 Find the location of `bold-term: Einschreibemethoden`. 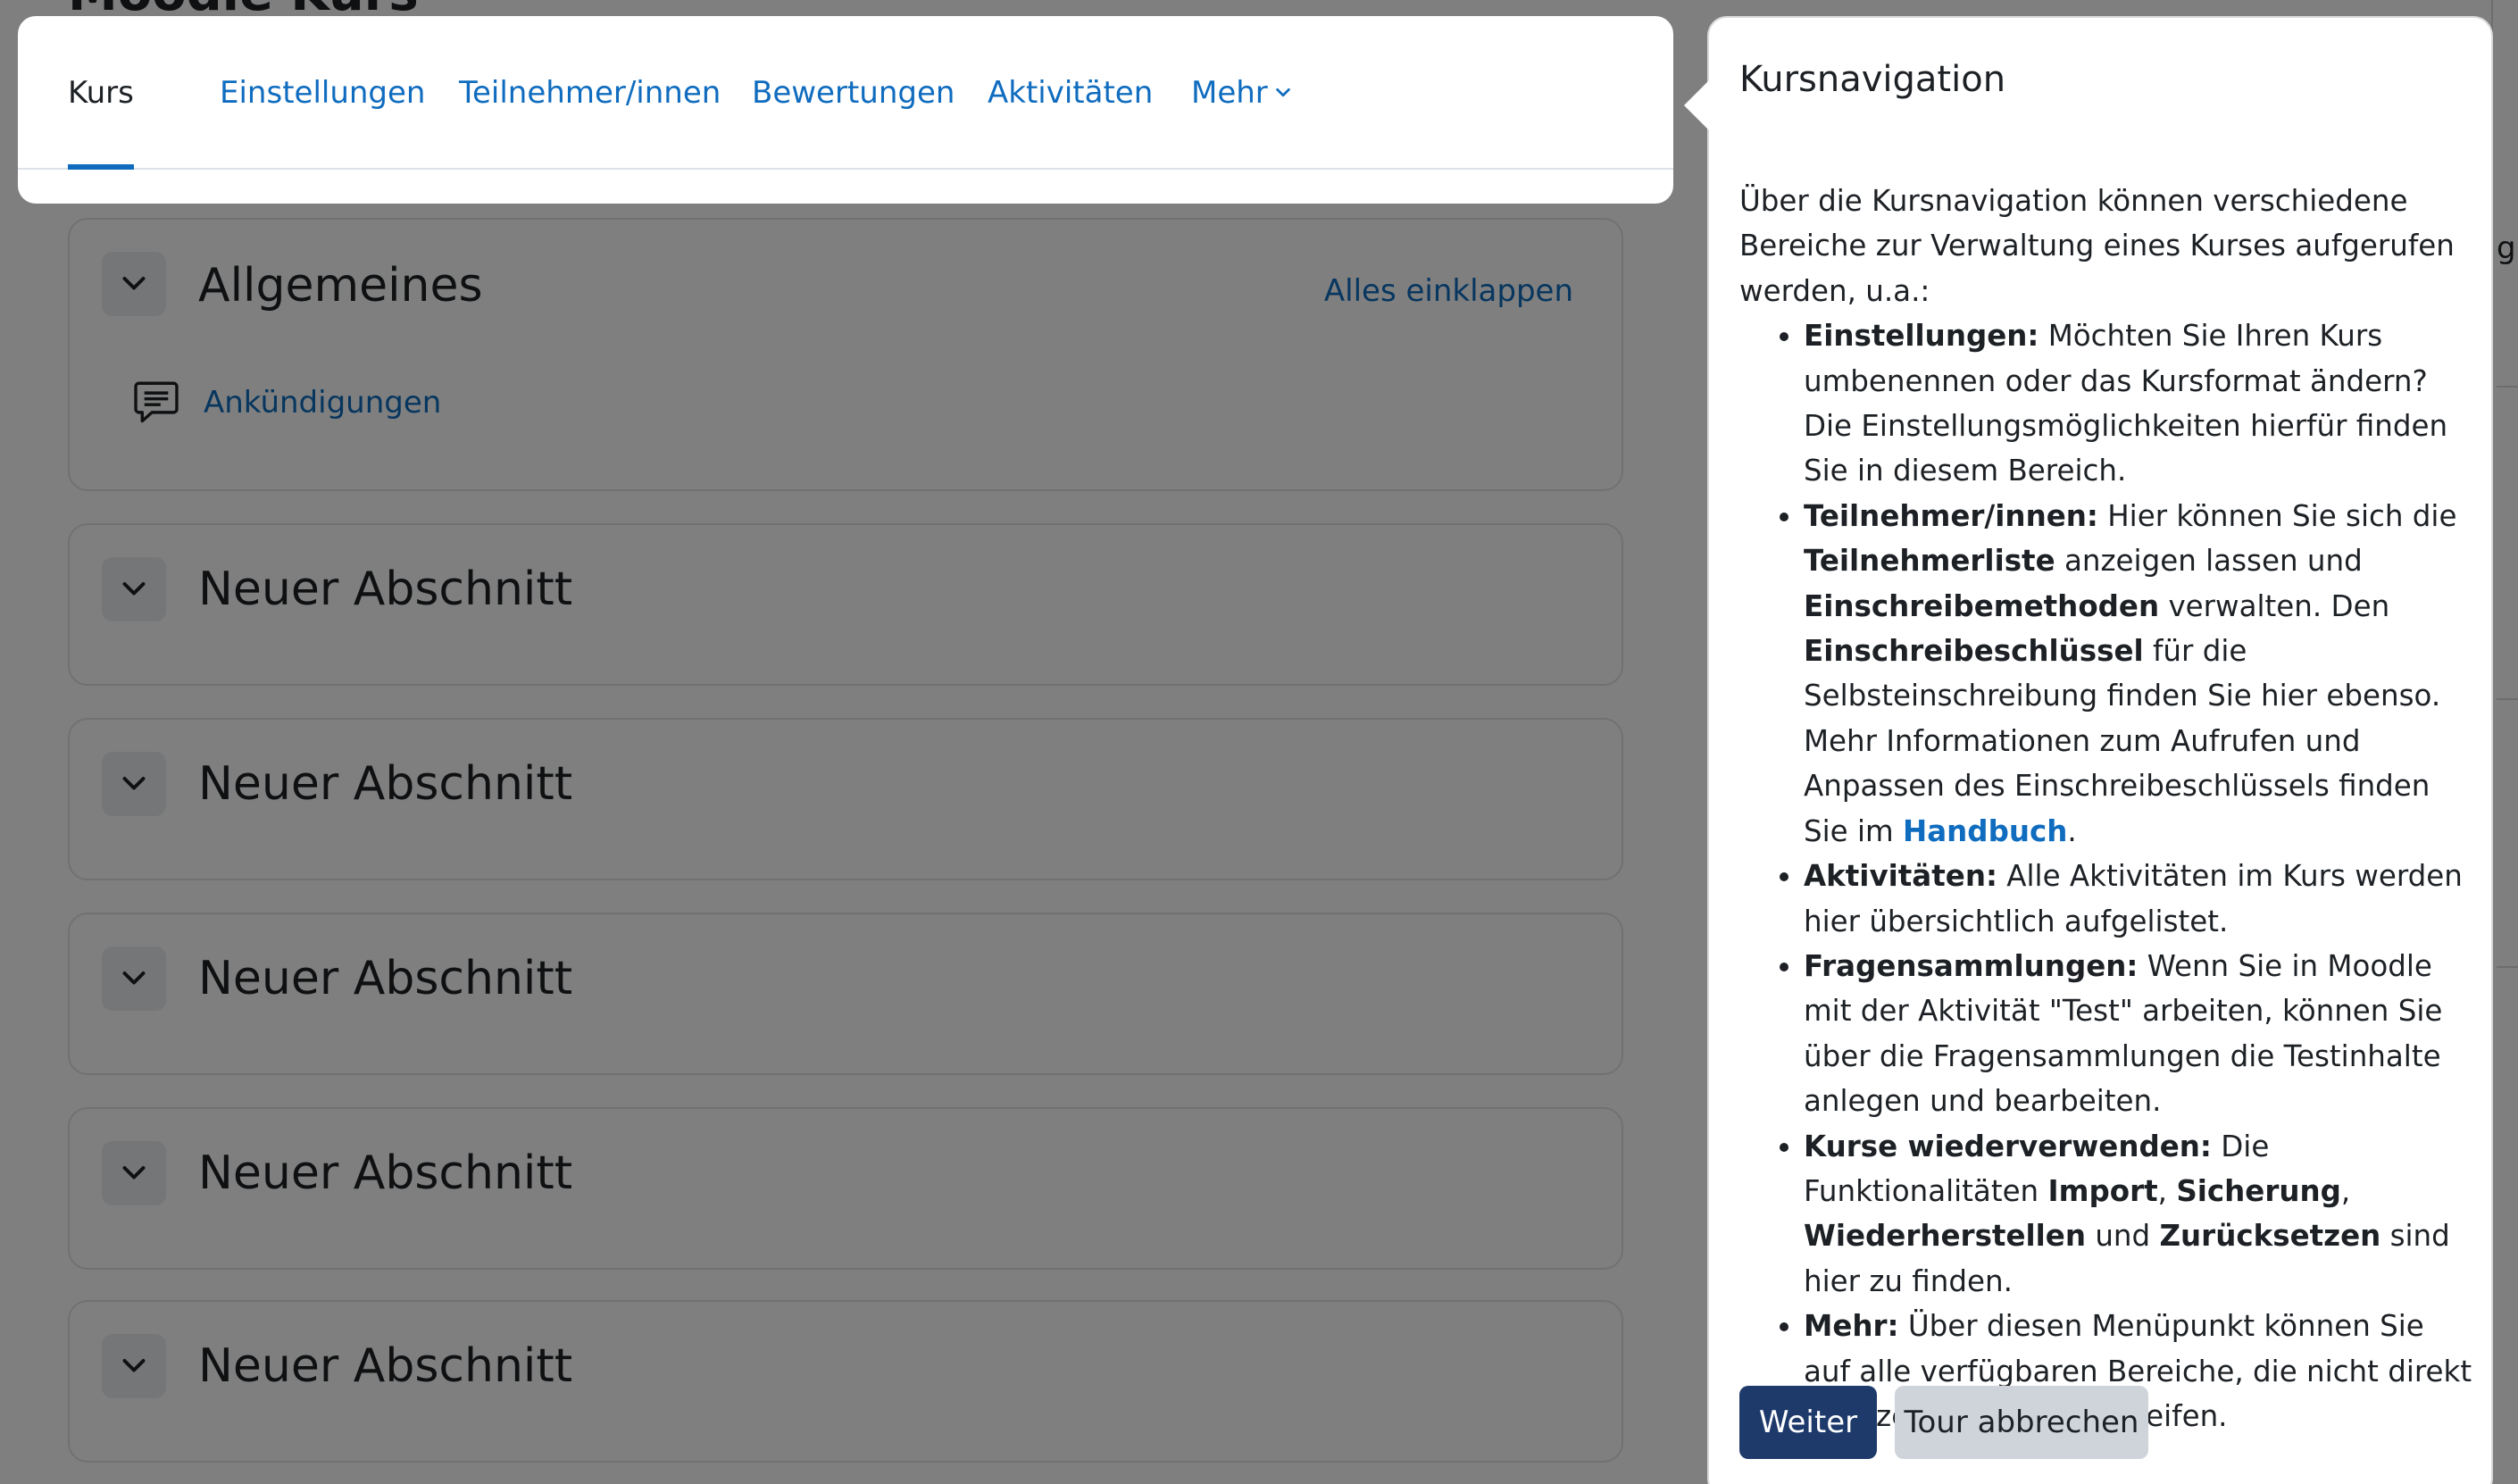

bold-term: Einschreibemethoden is located at coordinates (1982, 605).